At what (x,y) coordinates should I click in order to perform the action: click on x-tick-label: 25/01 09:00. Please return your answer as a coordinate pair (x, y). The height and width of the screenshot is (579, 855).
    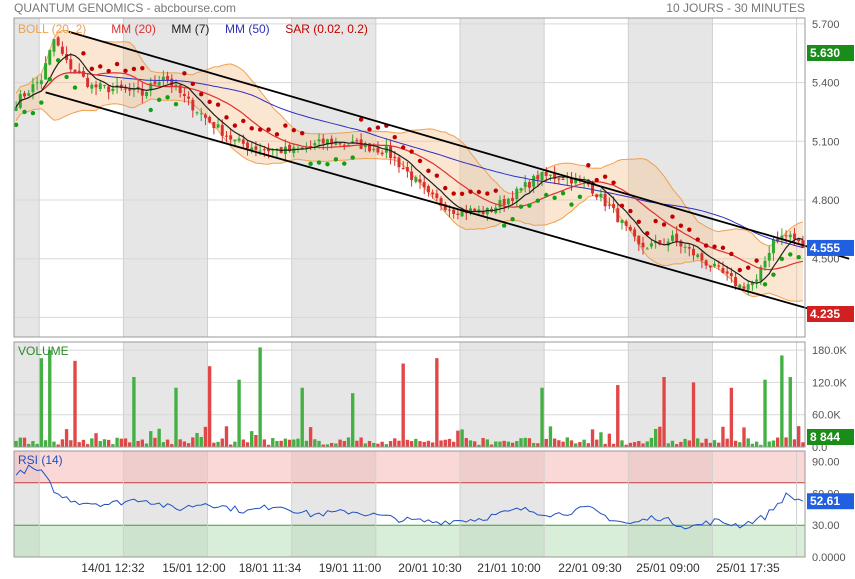
    Looking at the image, I should click on (668, 568).